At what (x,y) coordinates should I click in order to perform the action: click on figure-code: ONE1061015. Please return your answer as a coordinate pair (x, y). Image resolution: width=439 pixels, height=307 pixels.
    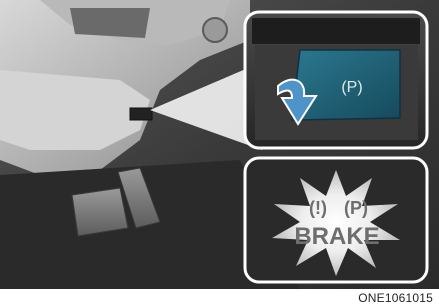
    Looking at the image, I should click on (395, 298).